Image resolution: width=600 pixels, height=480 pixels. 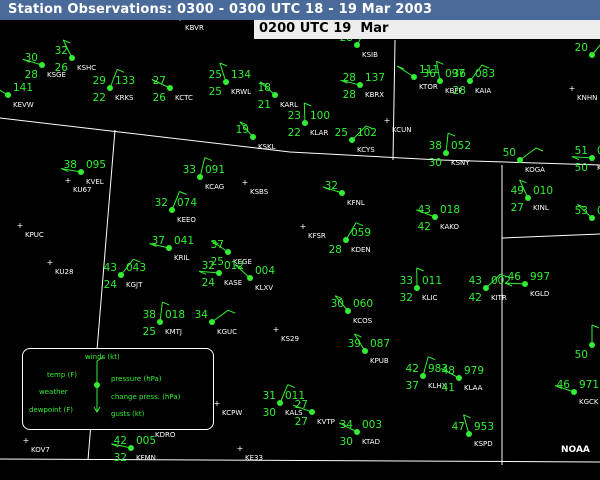 I want to click on pressure-label: 074, so click(x=187, y=203).